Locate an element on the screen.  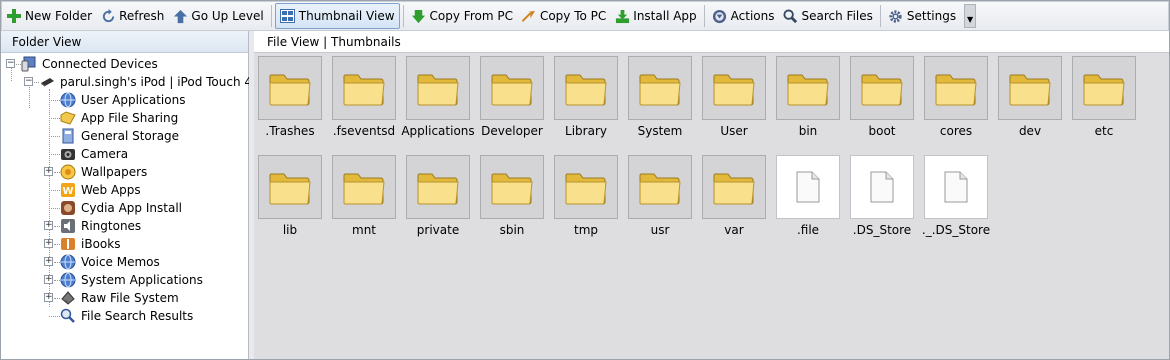
folder-thumbnail: bin is located at coordinates (809, 97).